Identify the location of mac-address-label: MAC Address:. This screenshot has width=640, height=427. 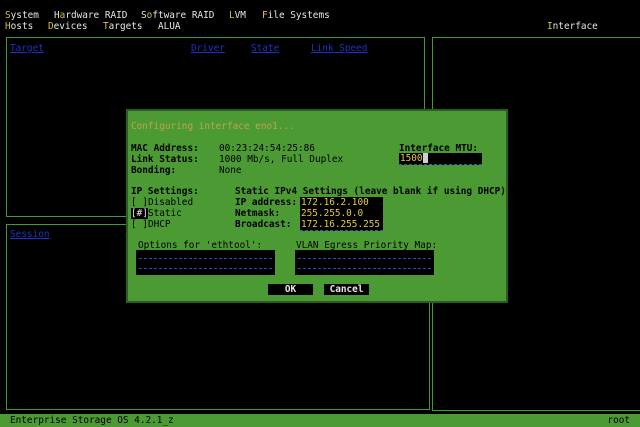
(165, 148).